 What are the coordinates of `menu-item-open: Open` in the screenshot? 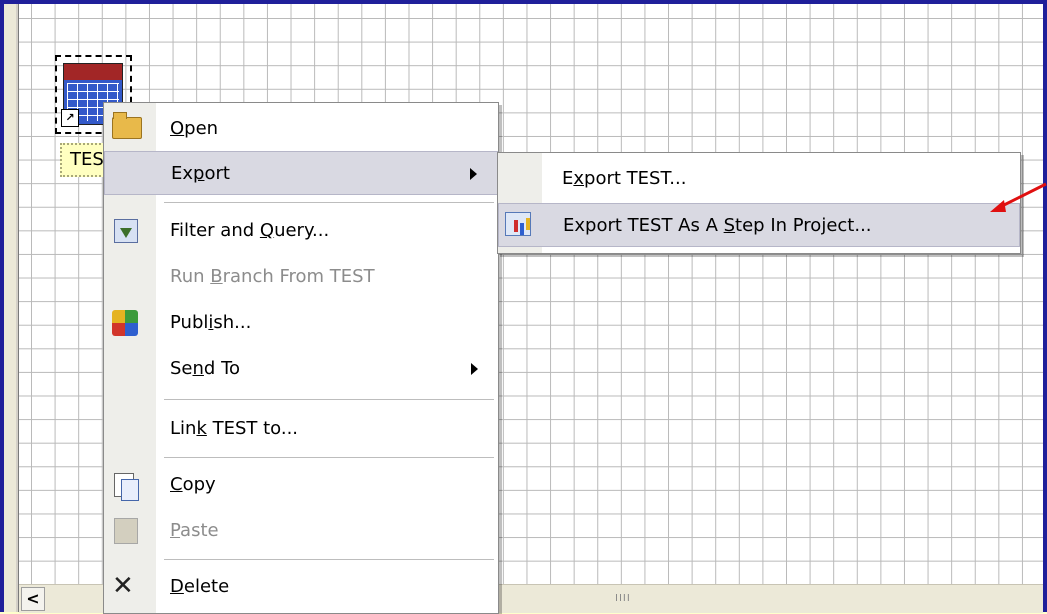 It's located at (301, 129).